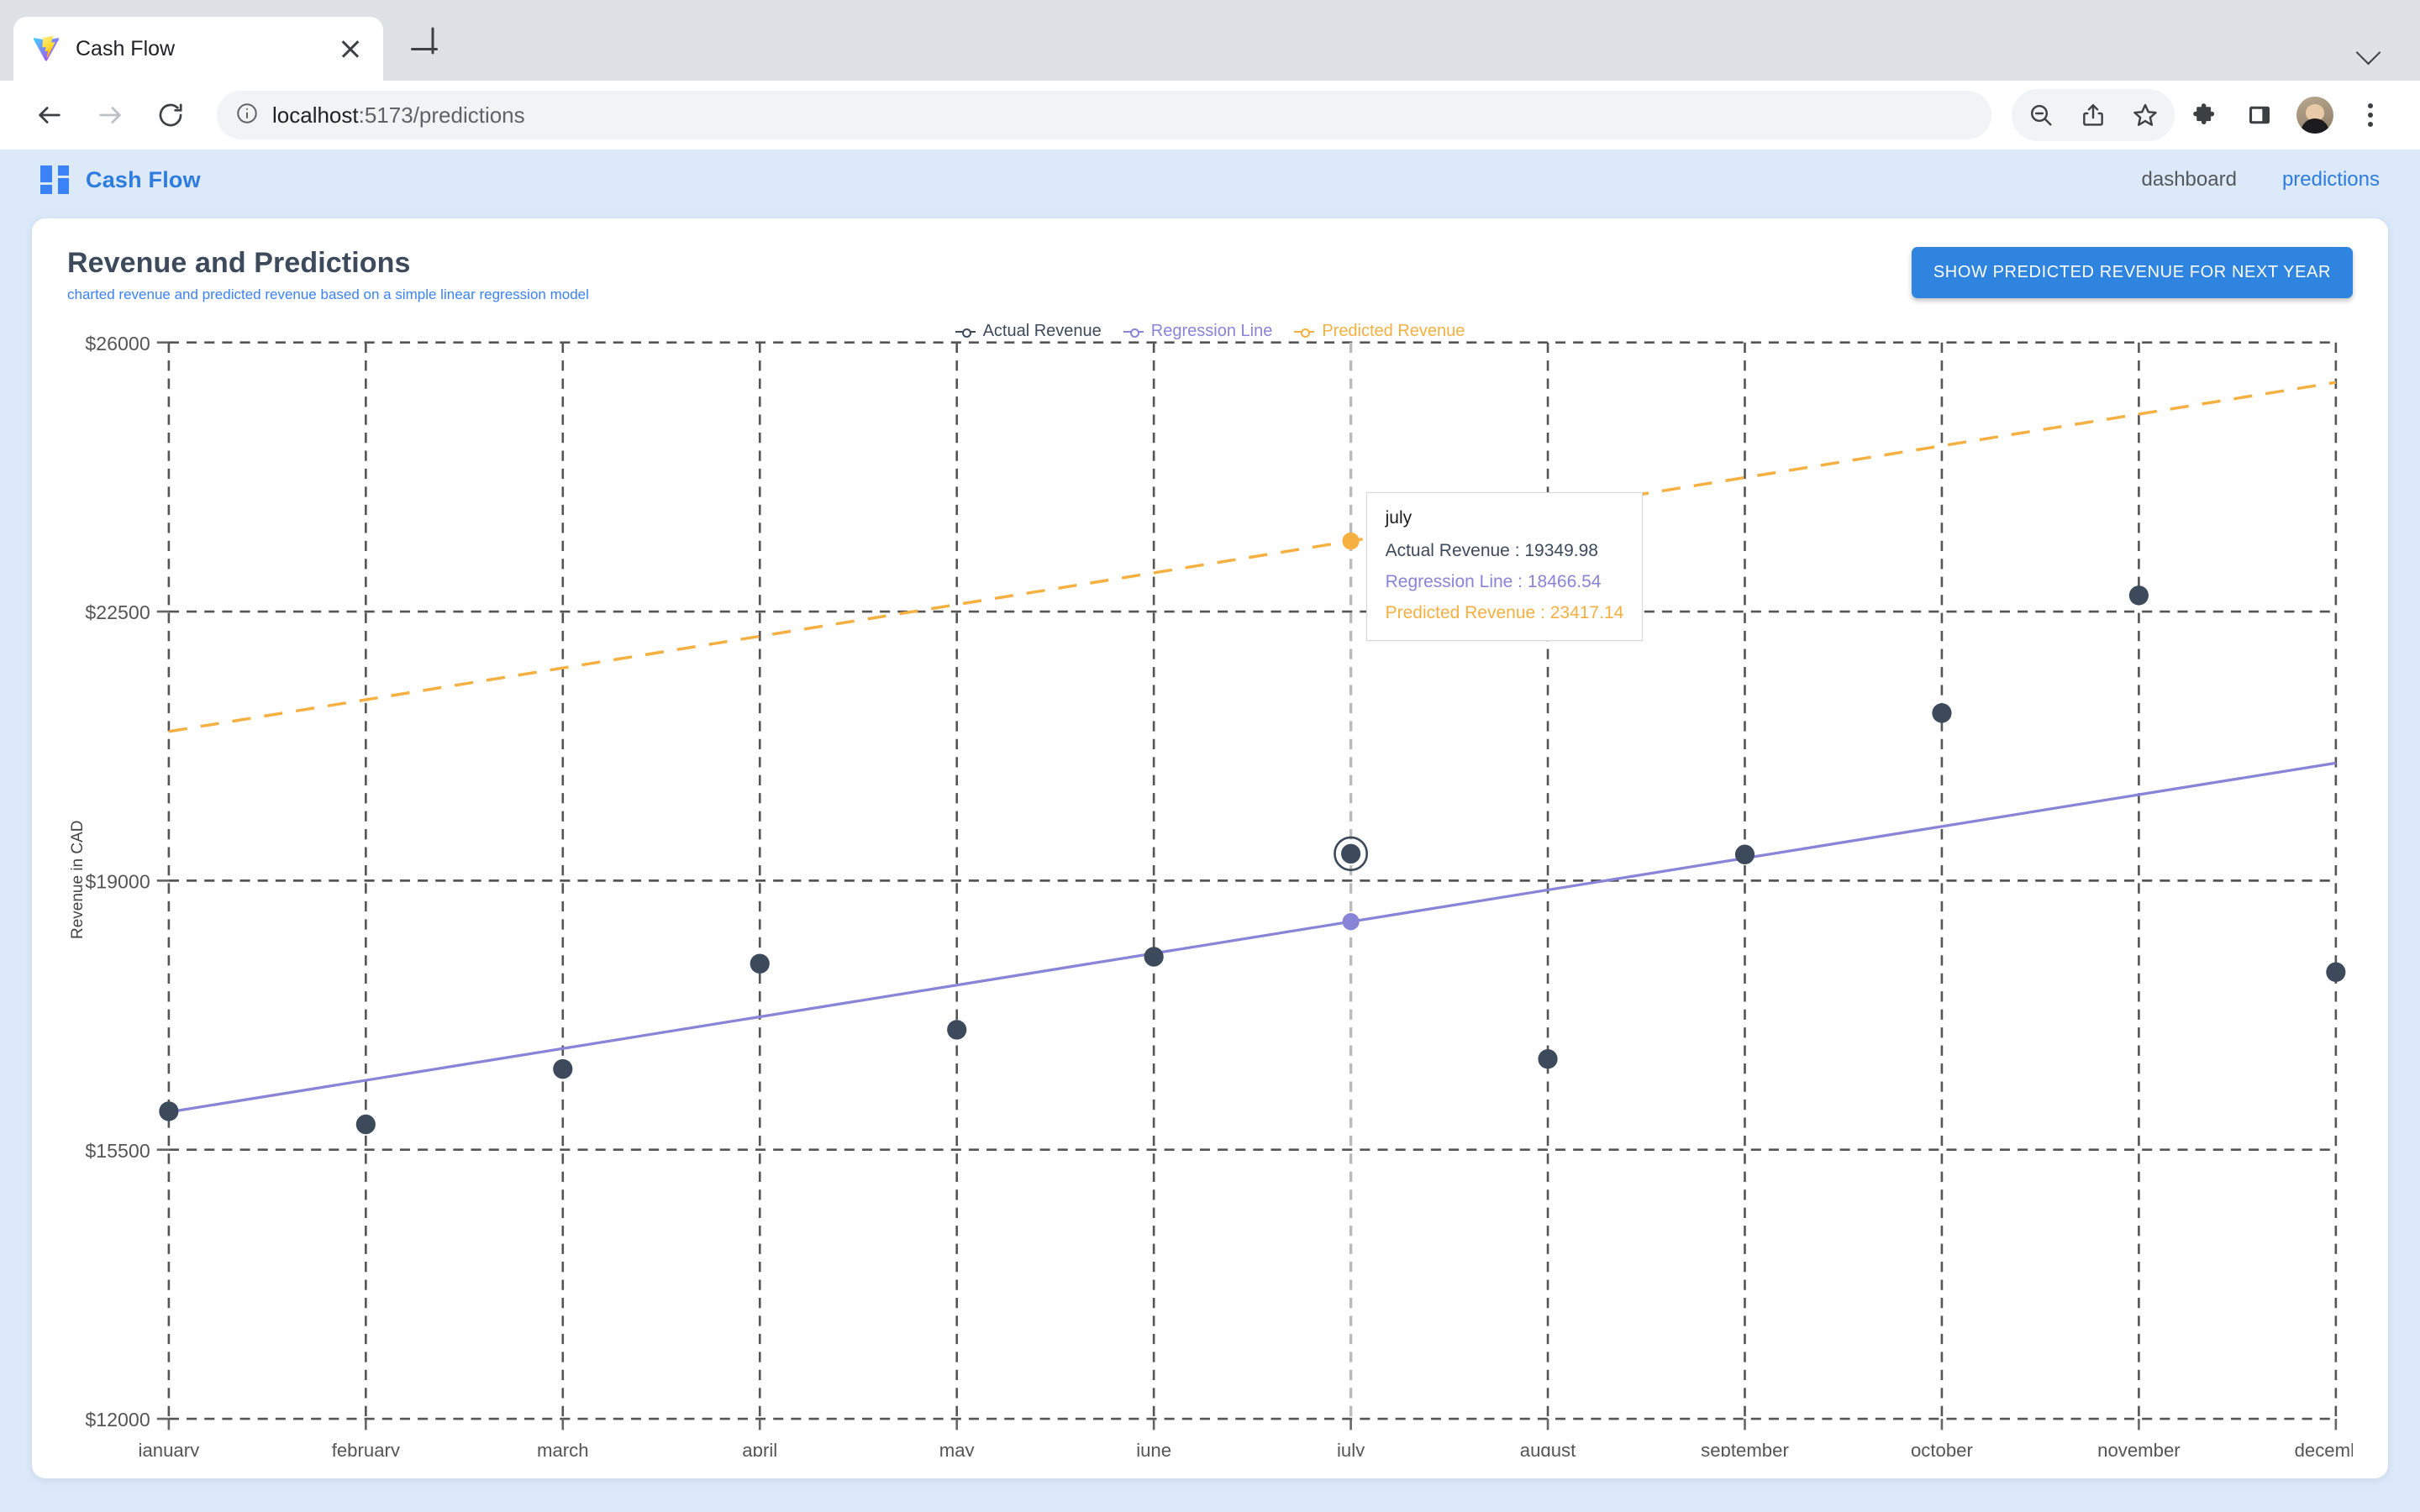  I want to click on legend-item-actual-revenue: Actual Revenue, so click(1028, 331).